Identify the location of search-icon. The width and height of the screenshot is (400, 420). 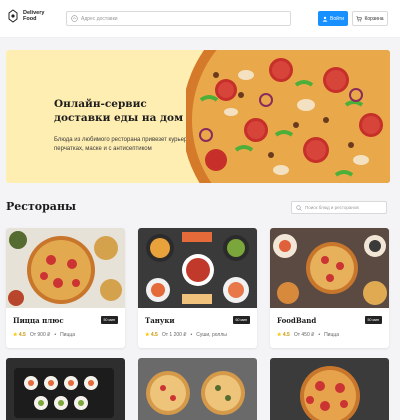
(299, 207).